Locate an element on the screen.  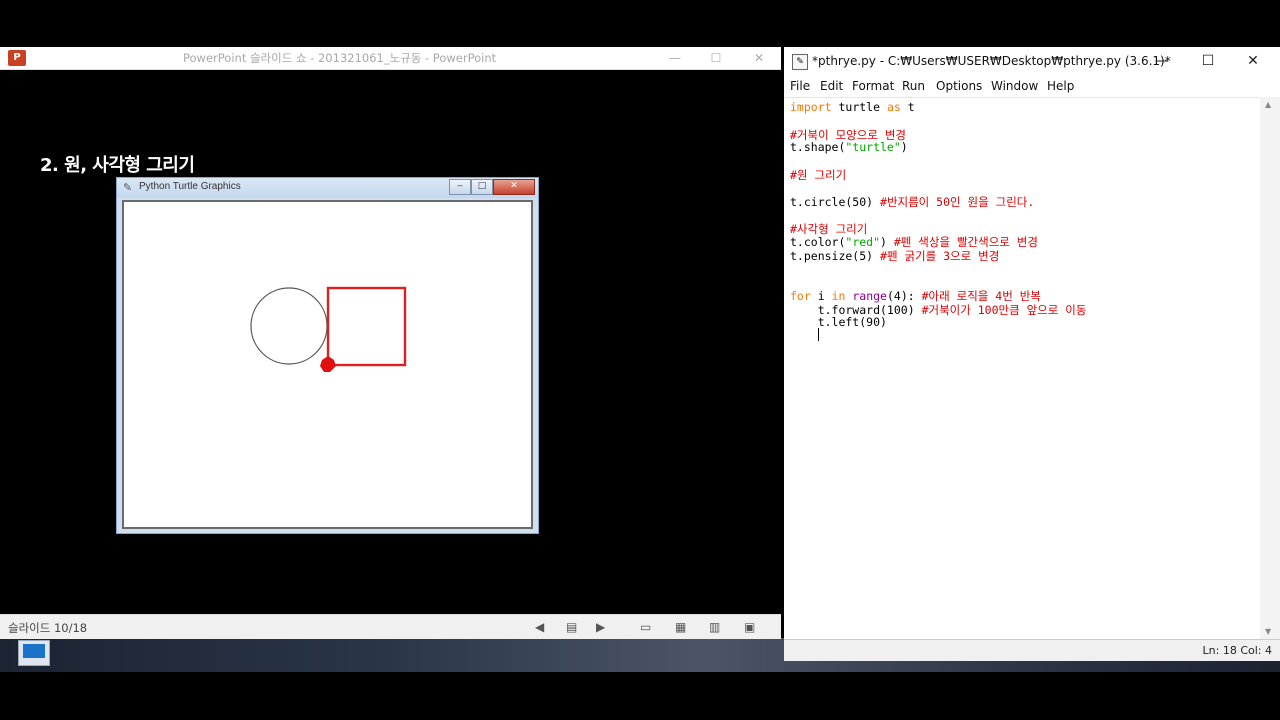
scroll-up-icon: ▲ is located at coordinates (1268, 104).